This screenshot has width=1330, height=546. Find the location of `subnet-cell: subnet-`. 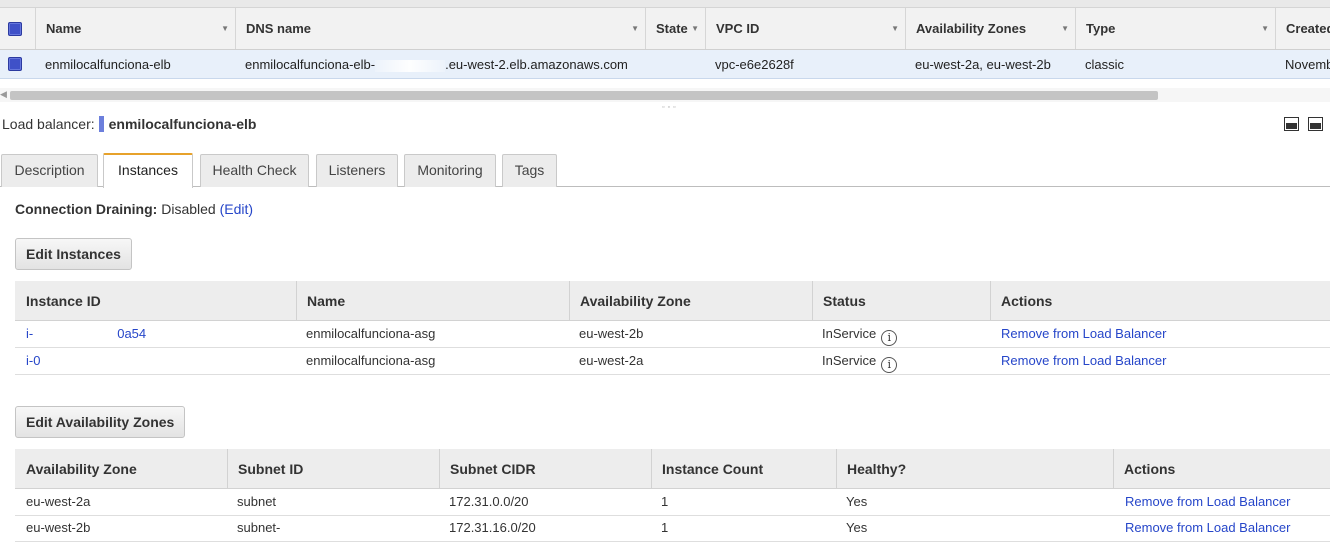

subnet-cell: subnet- is located at coordinates (280, 528).